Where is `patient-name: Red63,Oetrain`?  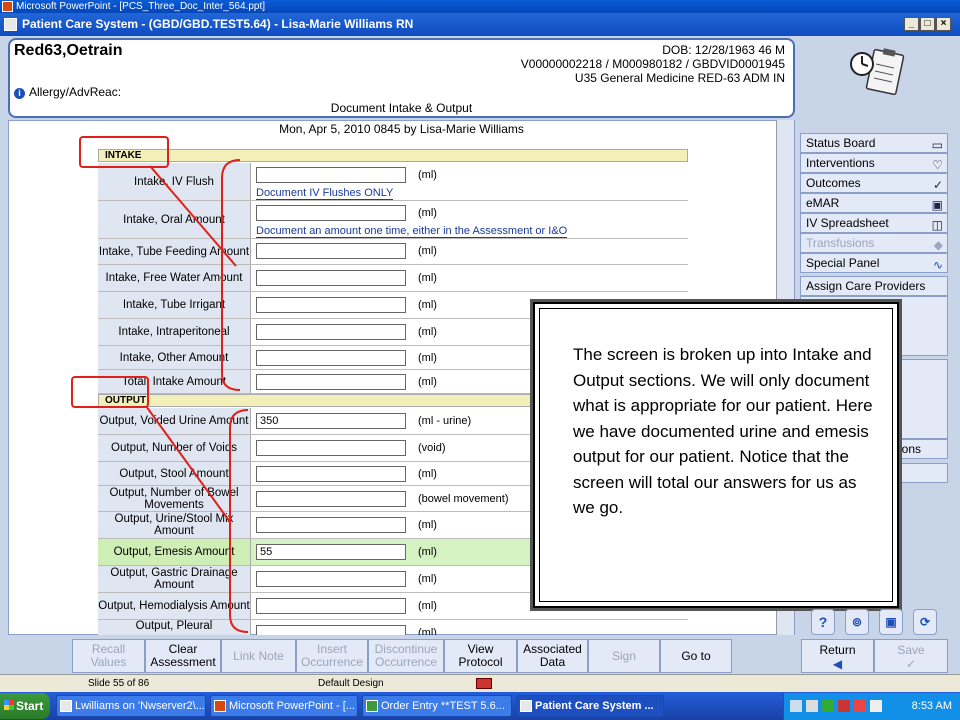 patient-name: Red63,Oetrain is located at coordinates (68, 50).